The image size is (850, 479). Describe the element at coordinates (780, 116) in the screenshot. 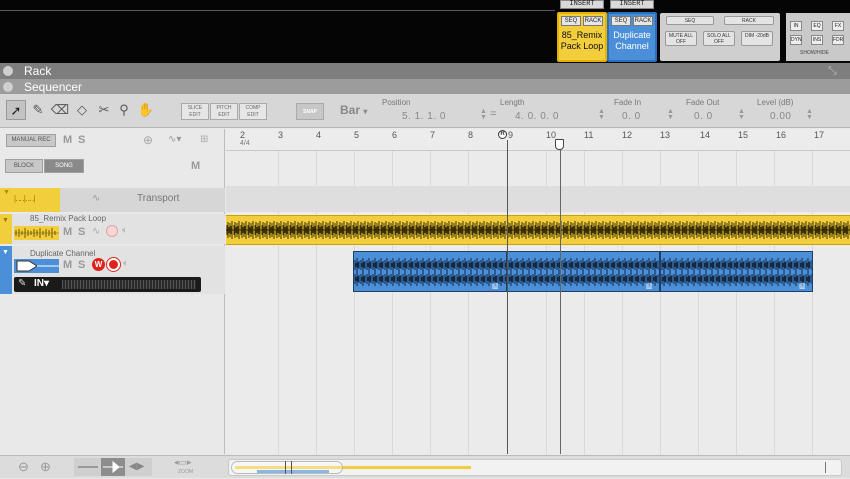

I see `level-value: 0.00` at that location.